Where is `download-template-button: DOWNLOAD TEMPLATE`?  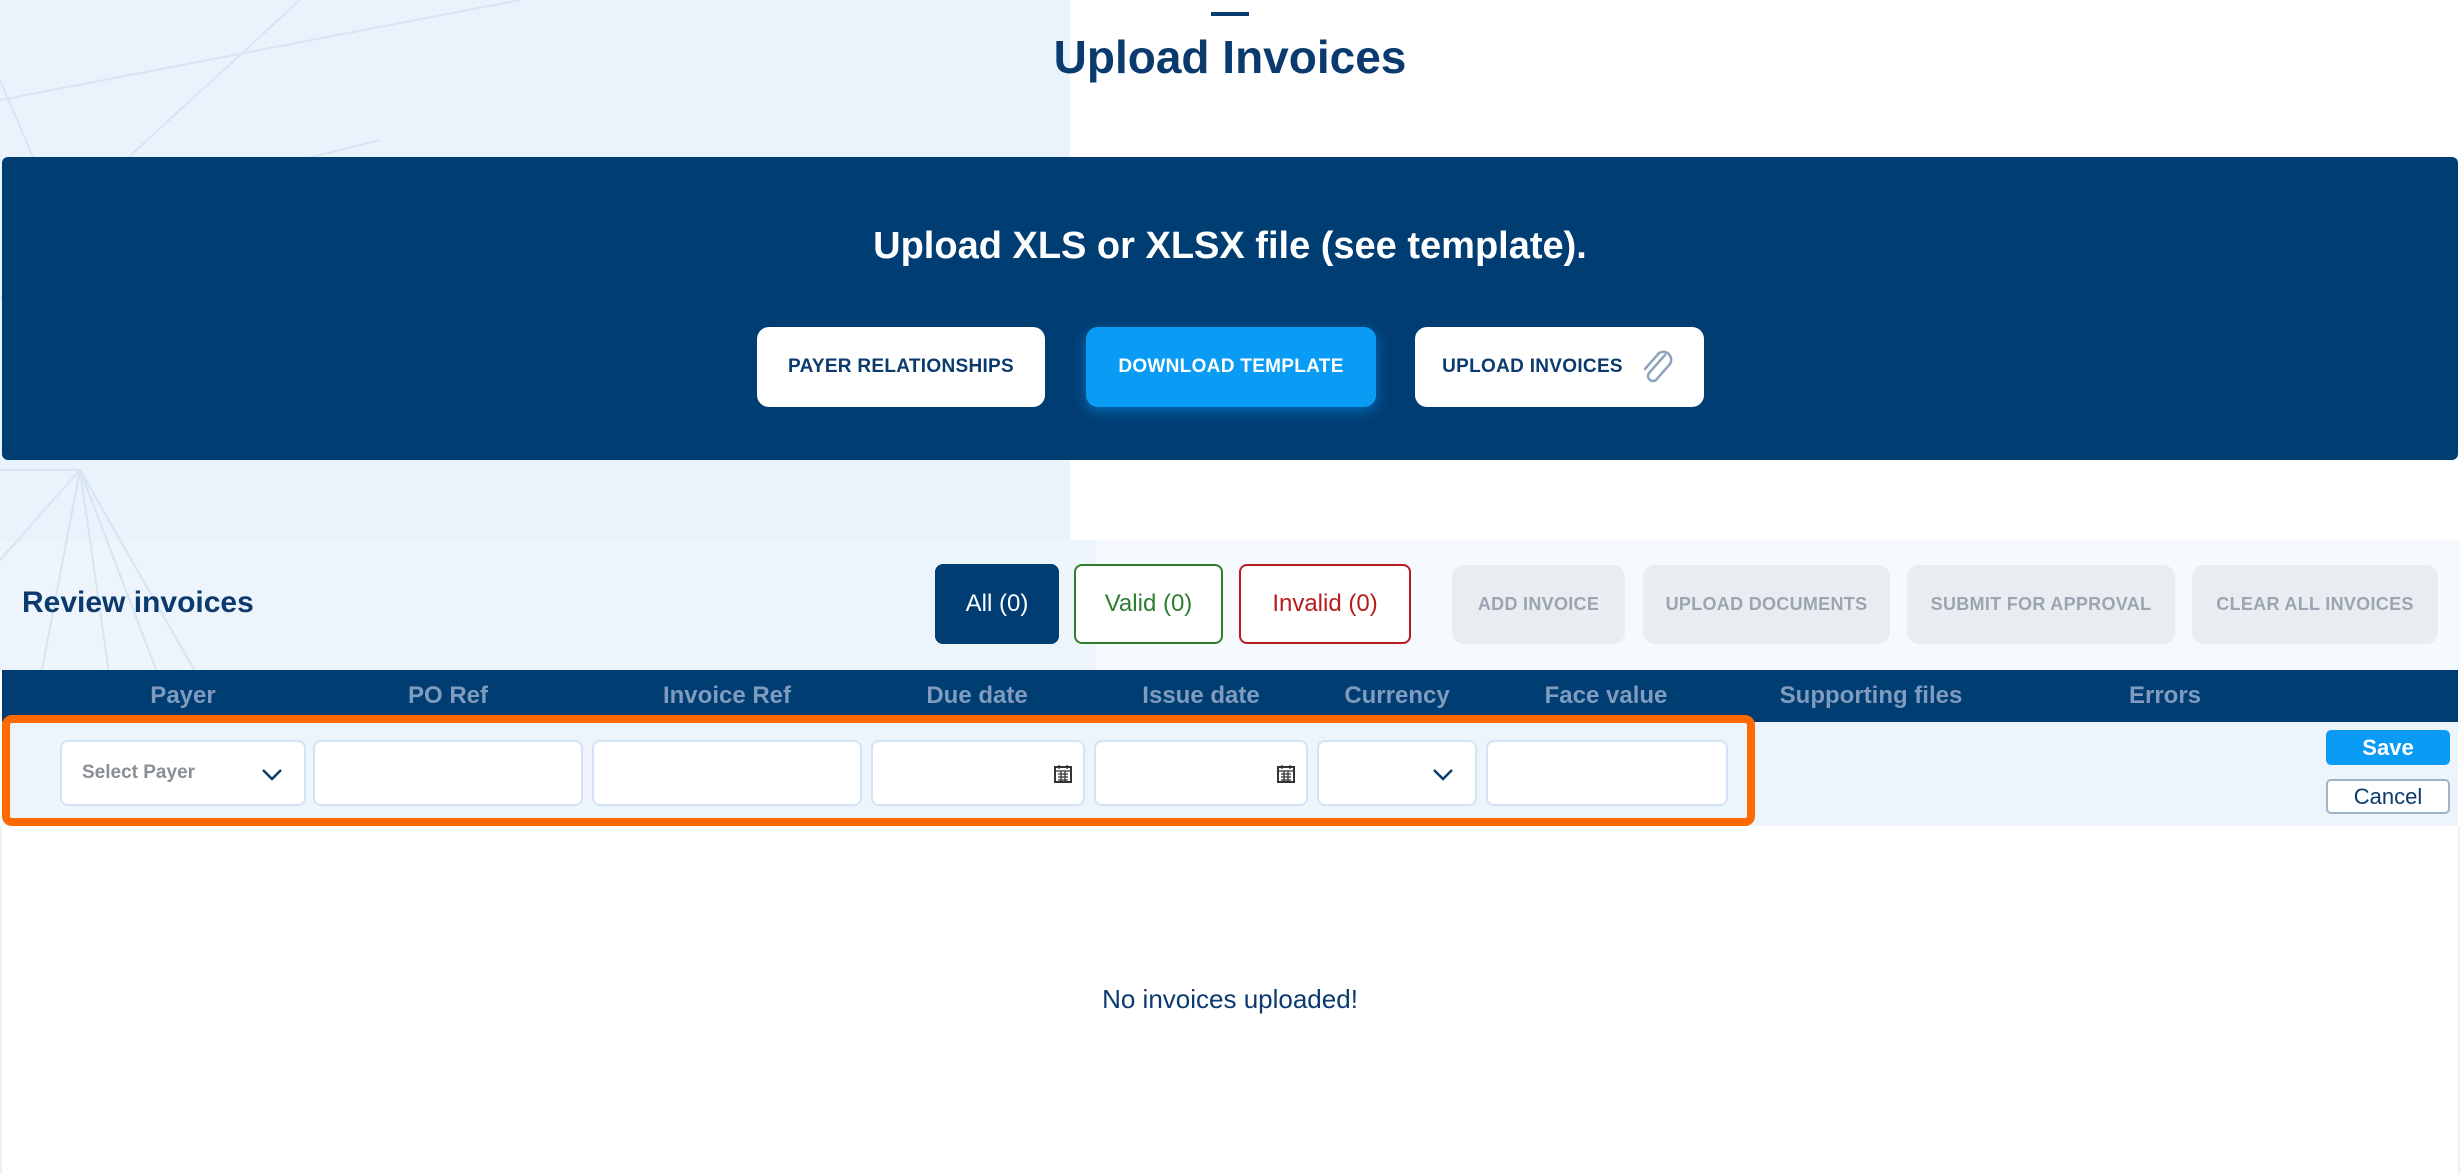 download-template-button: DOWNLOAD TEMPLATE is located at coordinates (1231, 367).